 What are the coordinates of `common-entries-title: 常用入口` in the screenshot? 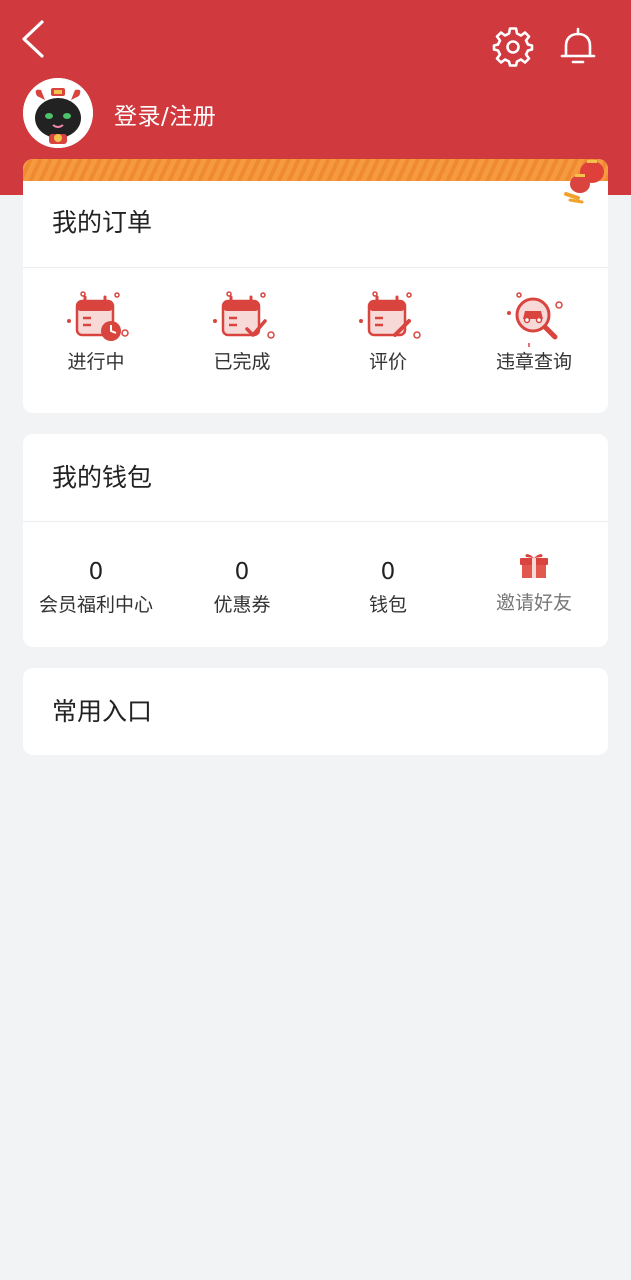 It's located at (102, 711).